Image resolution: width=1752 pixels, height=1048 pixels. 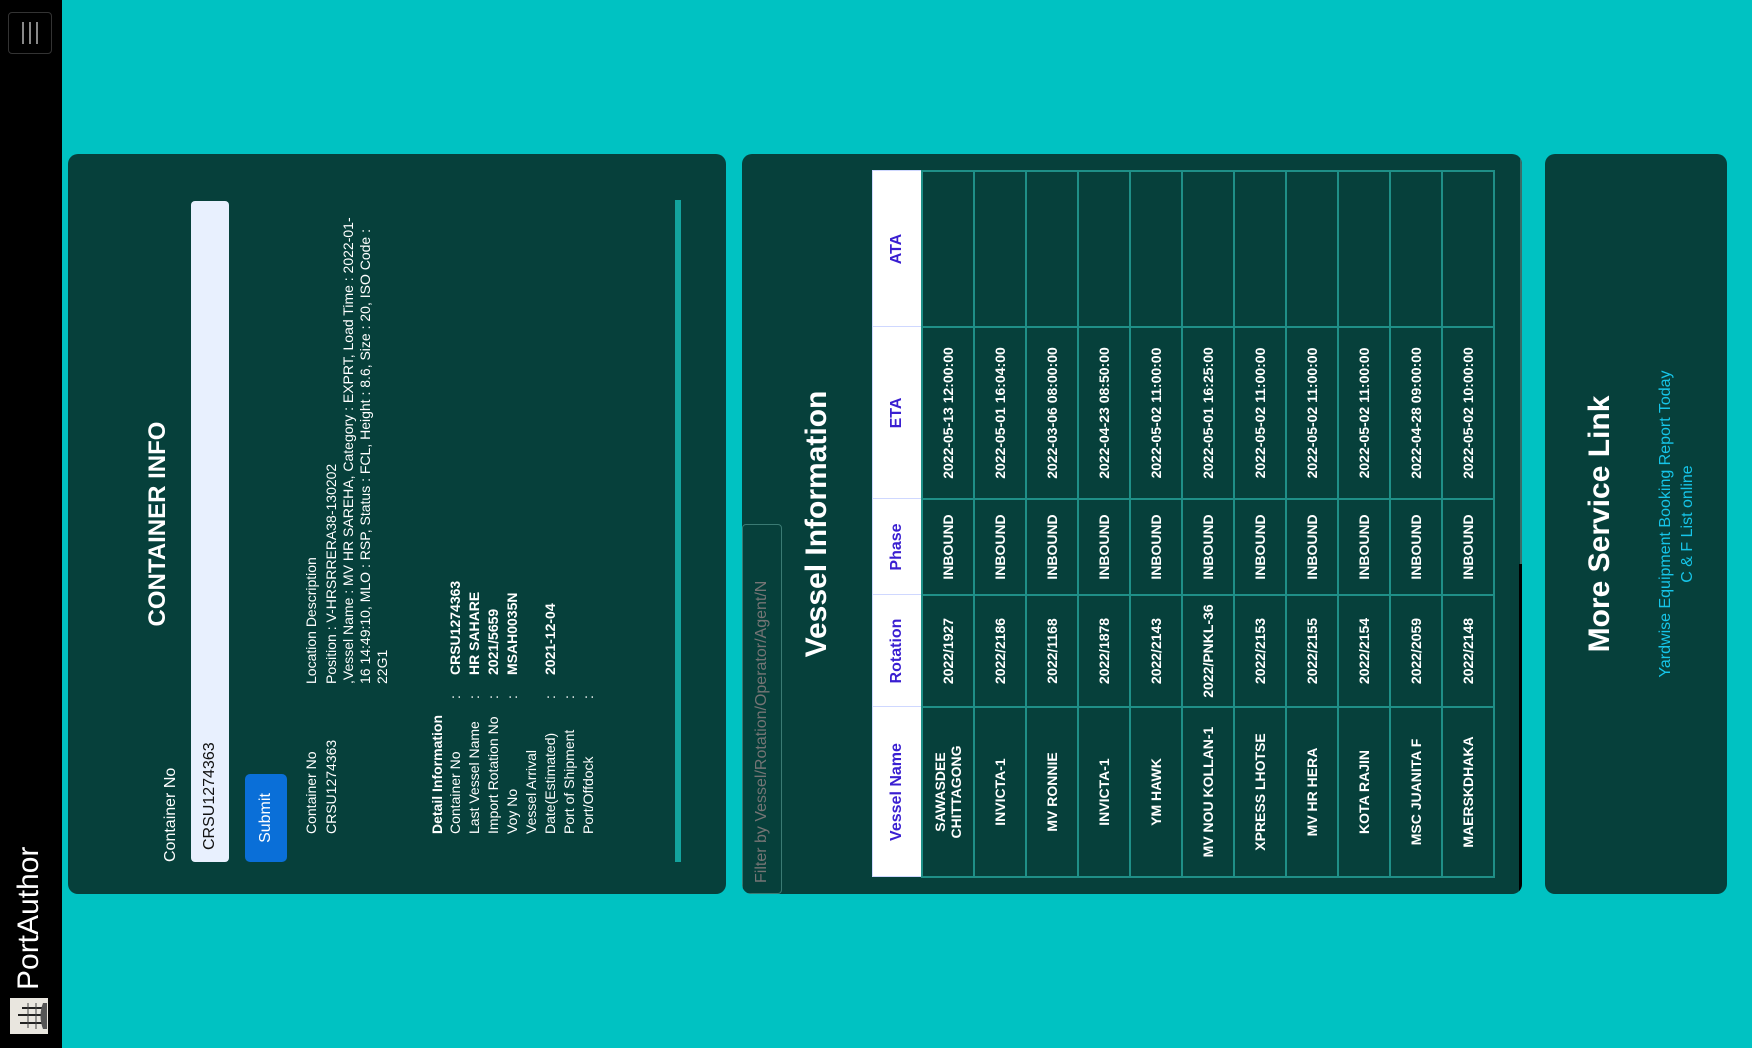 I want to click on eta-cell: 2022-05-13 12:00:00, so click(x=948, y=413).